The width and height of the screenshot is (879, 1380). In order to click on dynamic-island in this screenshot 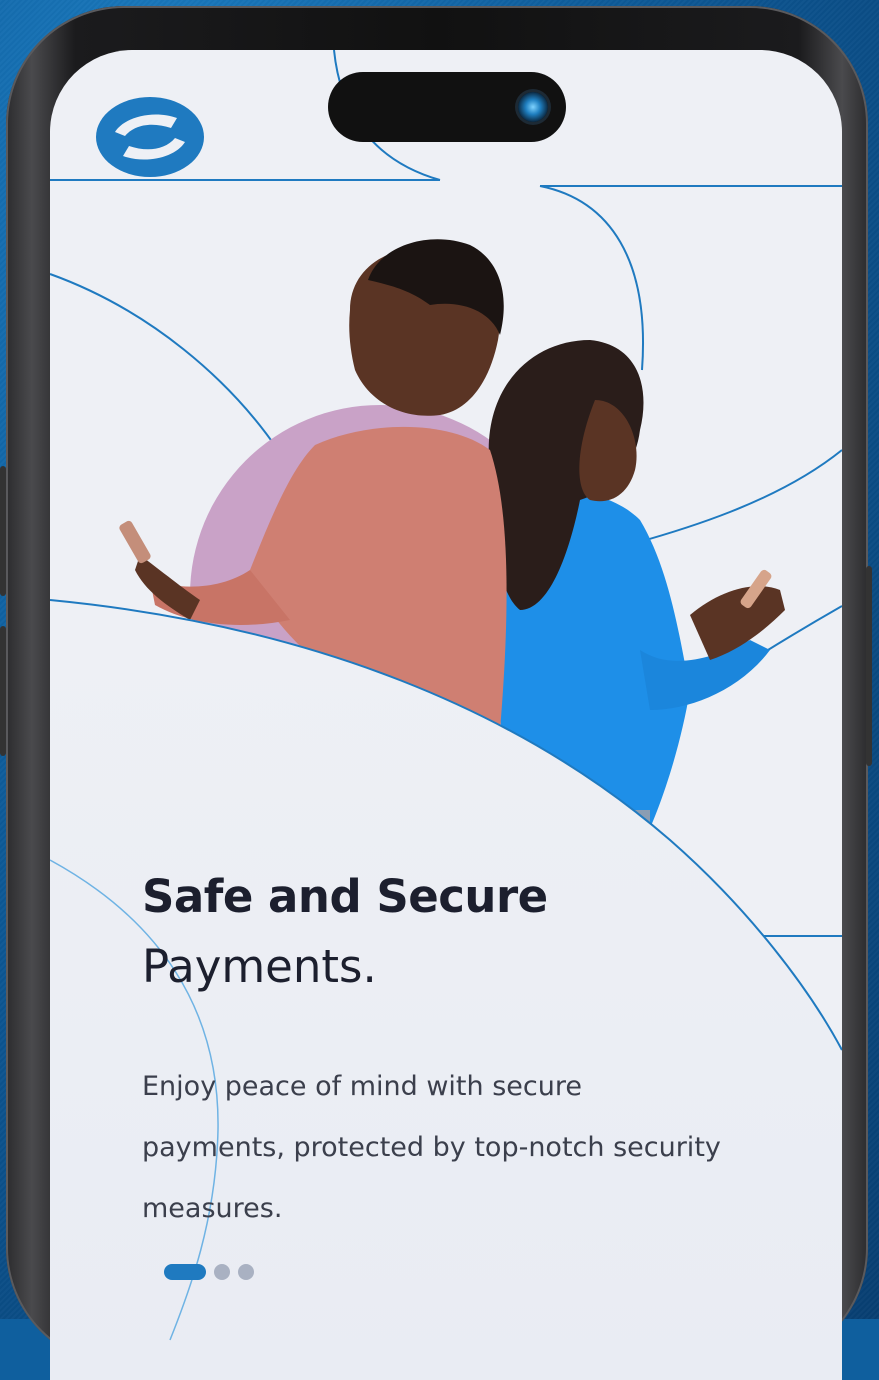, I will do `click(447, 107)`.